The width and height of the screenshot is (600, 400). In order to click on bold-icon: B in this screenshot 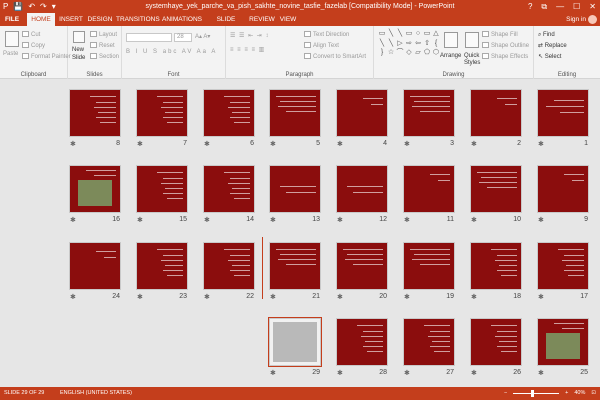, I will do `click(129, 52)`.